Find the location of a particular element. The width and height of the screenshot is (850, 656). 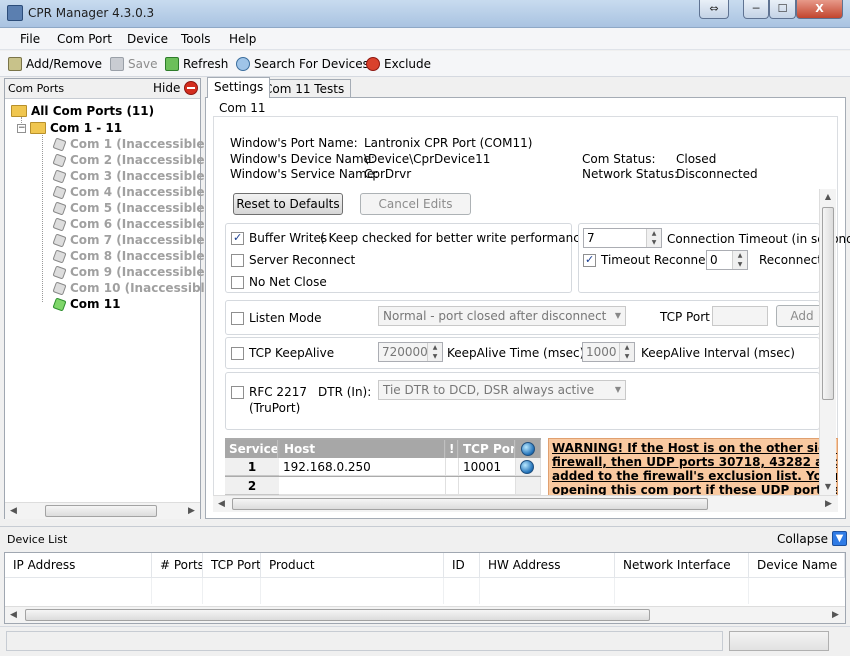

tree-collapse-toggle: − is located at coordinates (21, 128).